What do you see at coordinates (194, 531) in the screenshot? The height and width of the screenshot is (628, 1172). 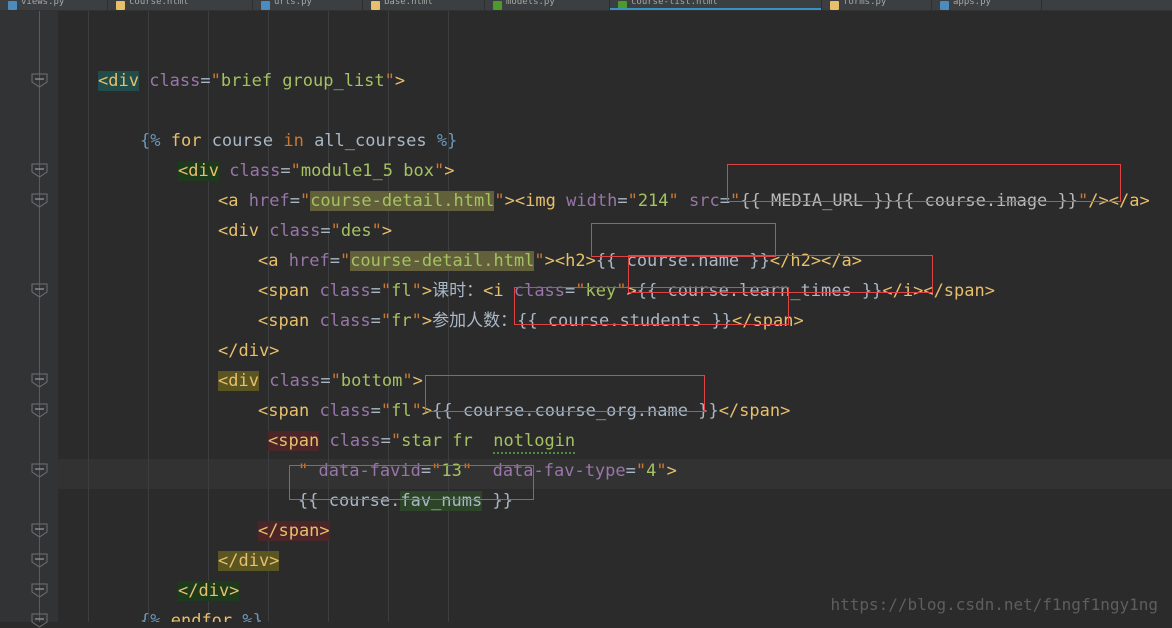 I see `code-line-16: </span>` at bounding box center [194, 531].